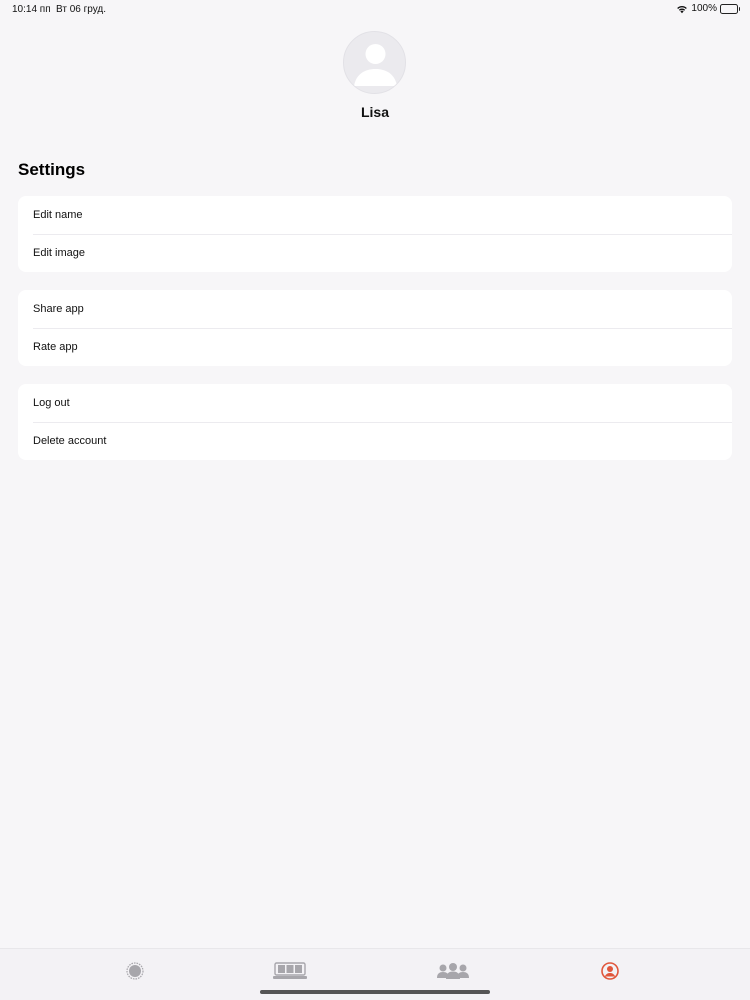  I want to click on profile-name: Lisa, so click(374, 112).